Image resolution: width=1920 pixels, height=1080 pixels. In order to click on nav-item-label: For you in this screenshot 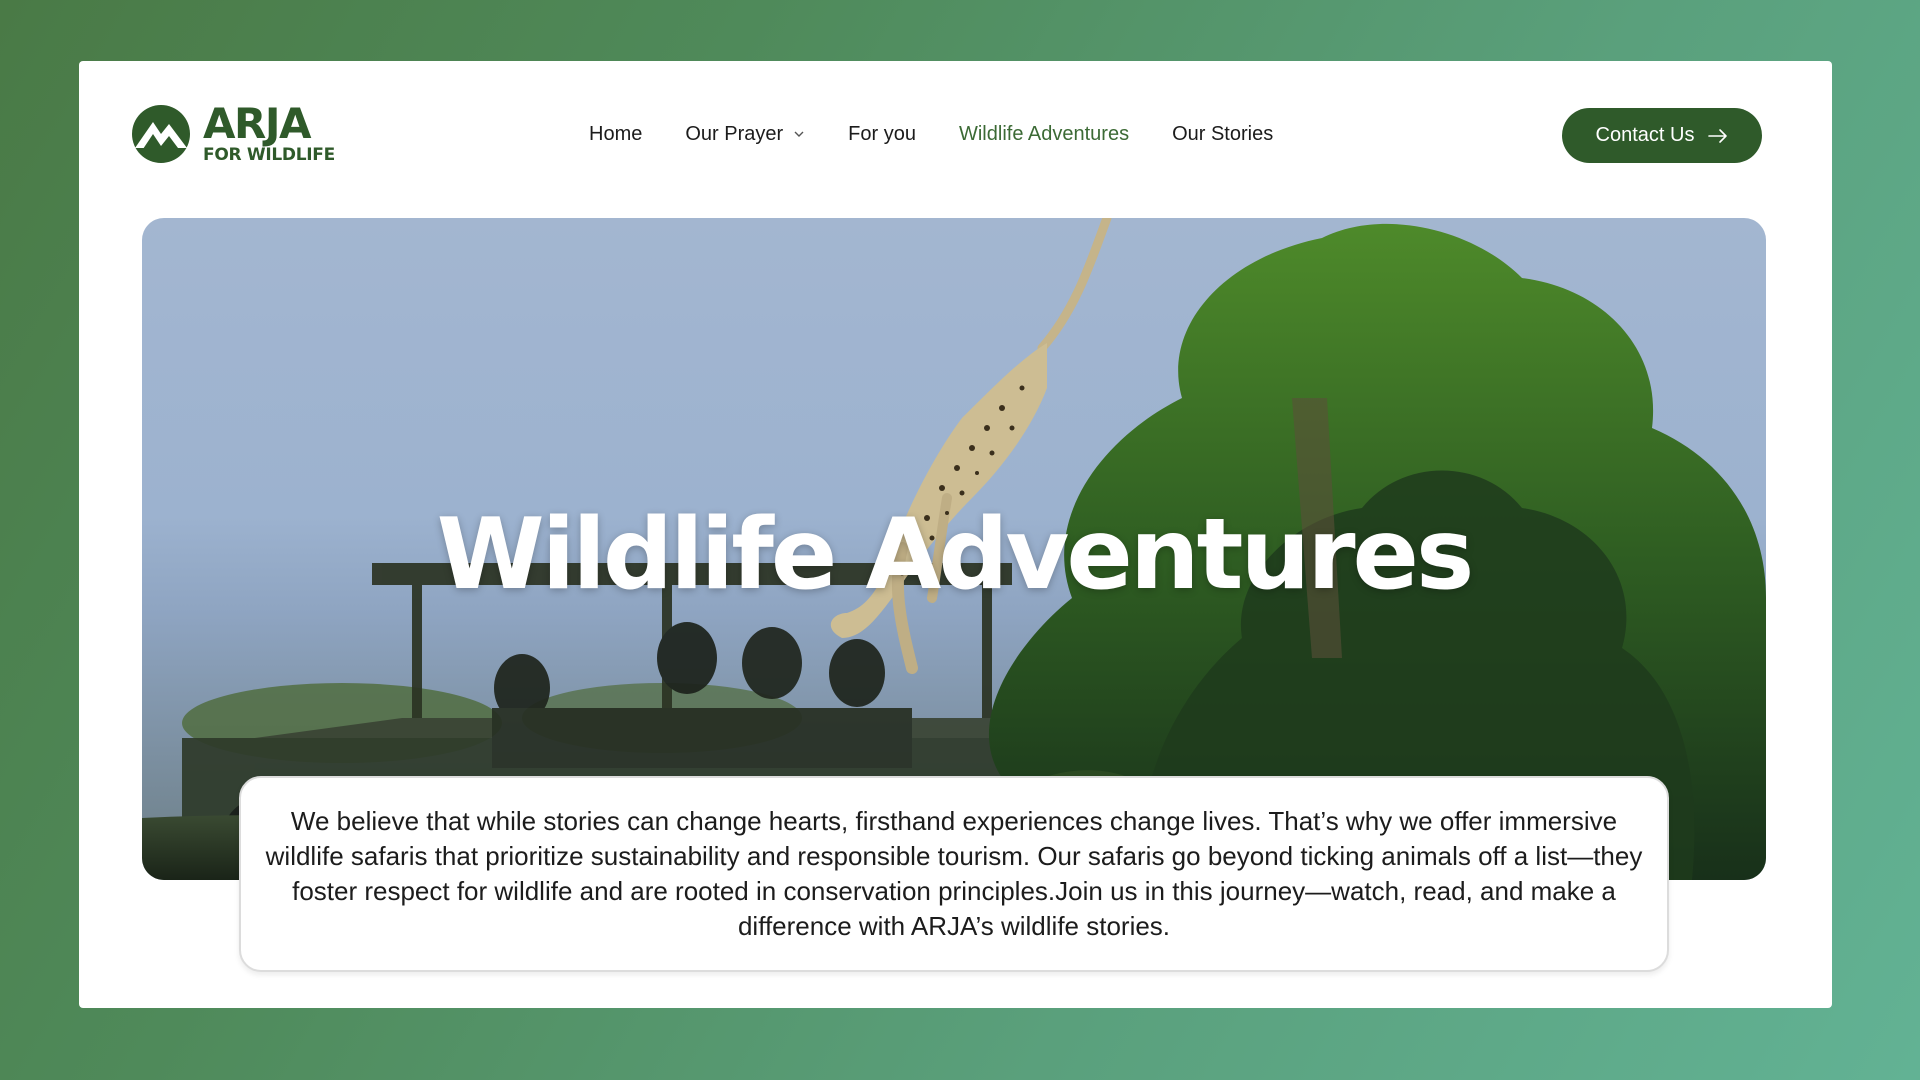, I will do `click(882, 133)`.